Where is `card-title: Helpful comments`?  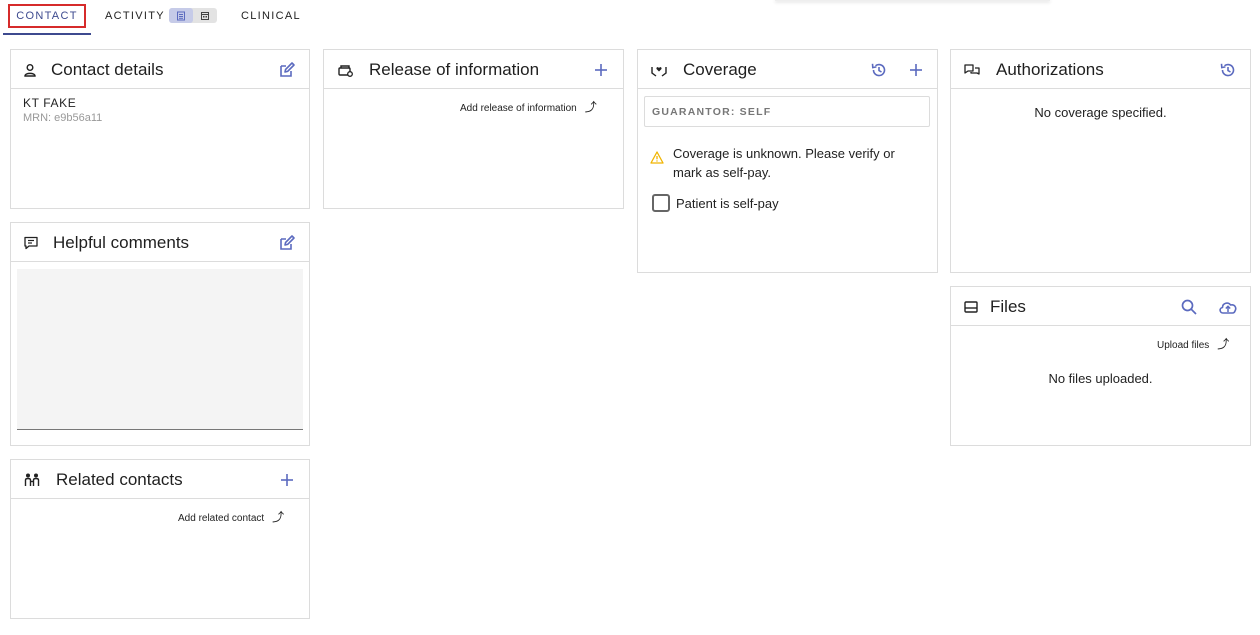
card-title: Helpful comments is located at coordinates (121, 242).